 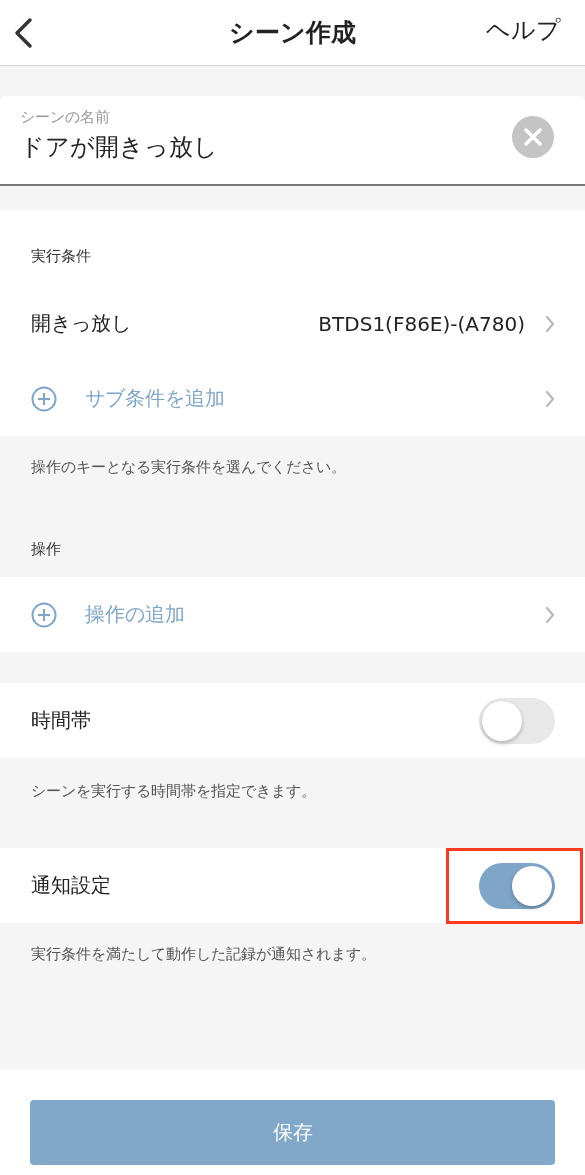 I want to click on hint-text: シーンを実行する時間帯を指定できます。, so click(x=173, y=791).